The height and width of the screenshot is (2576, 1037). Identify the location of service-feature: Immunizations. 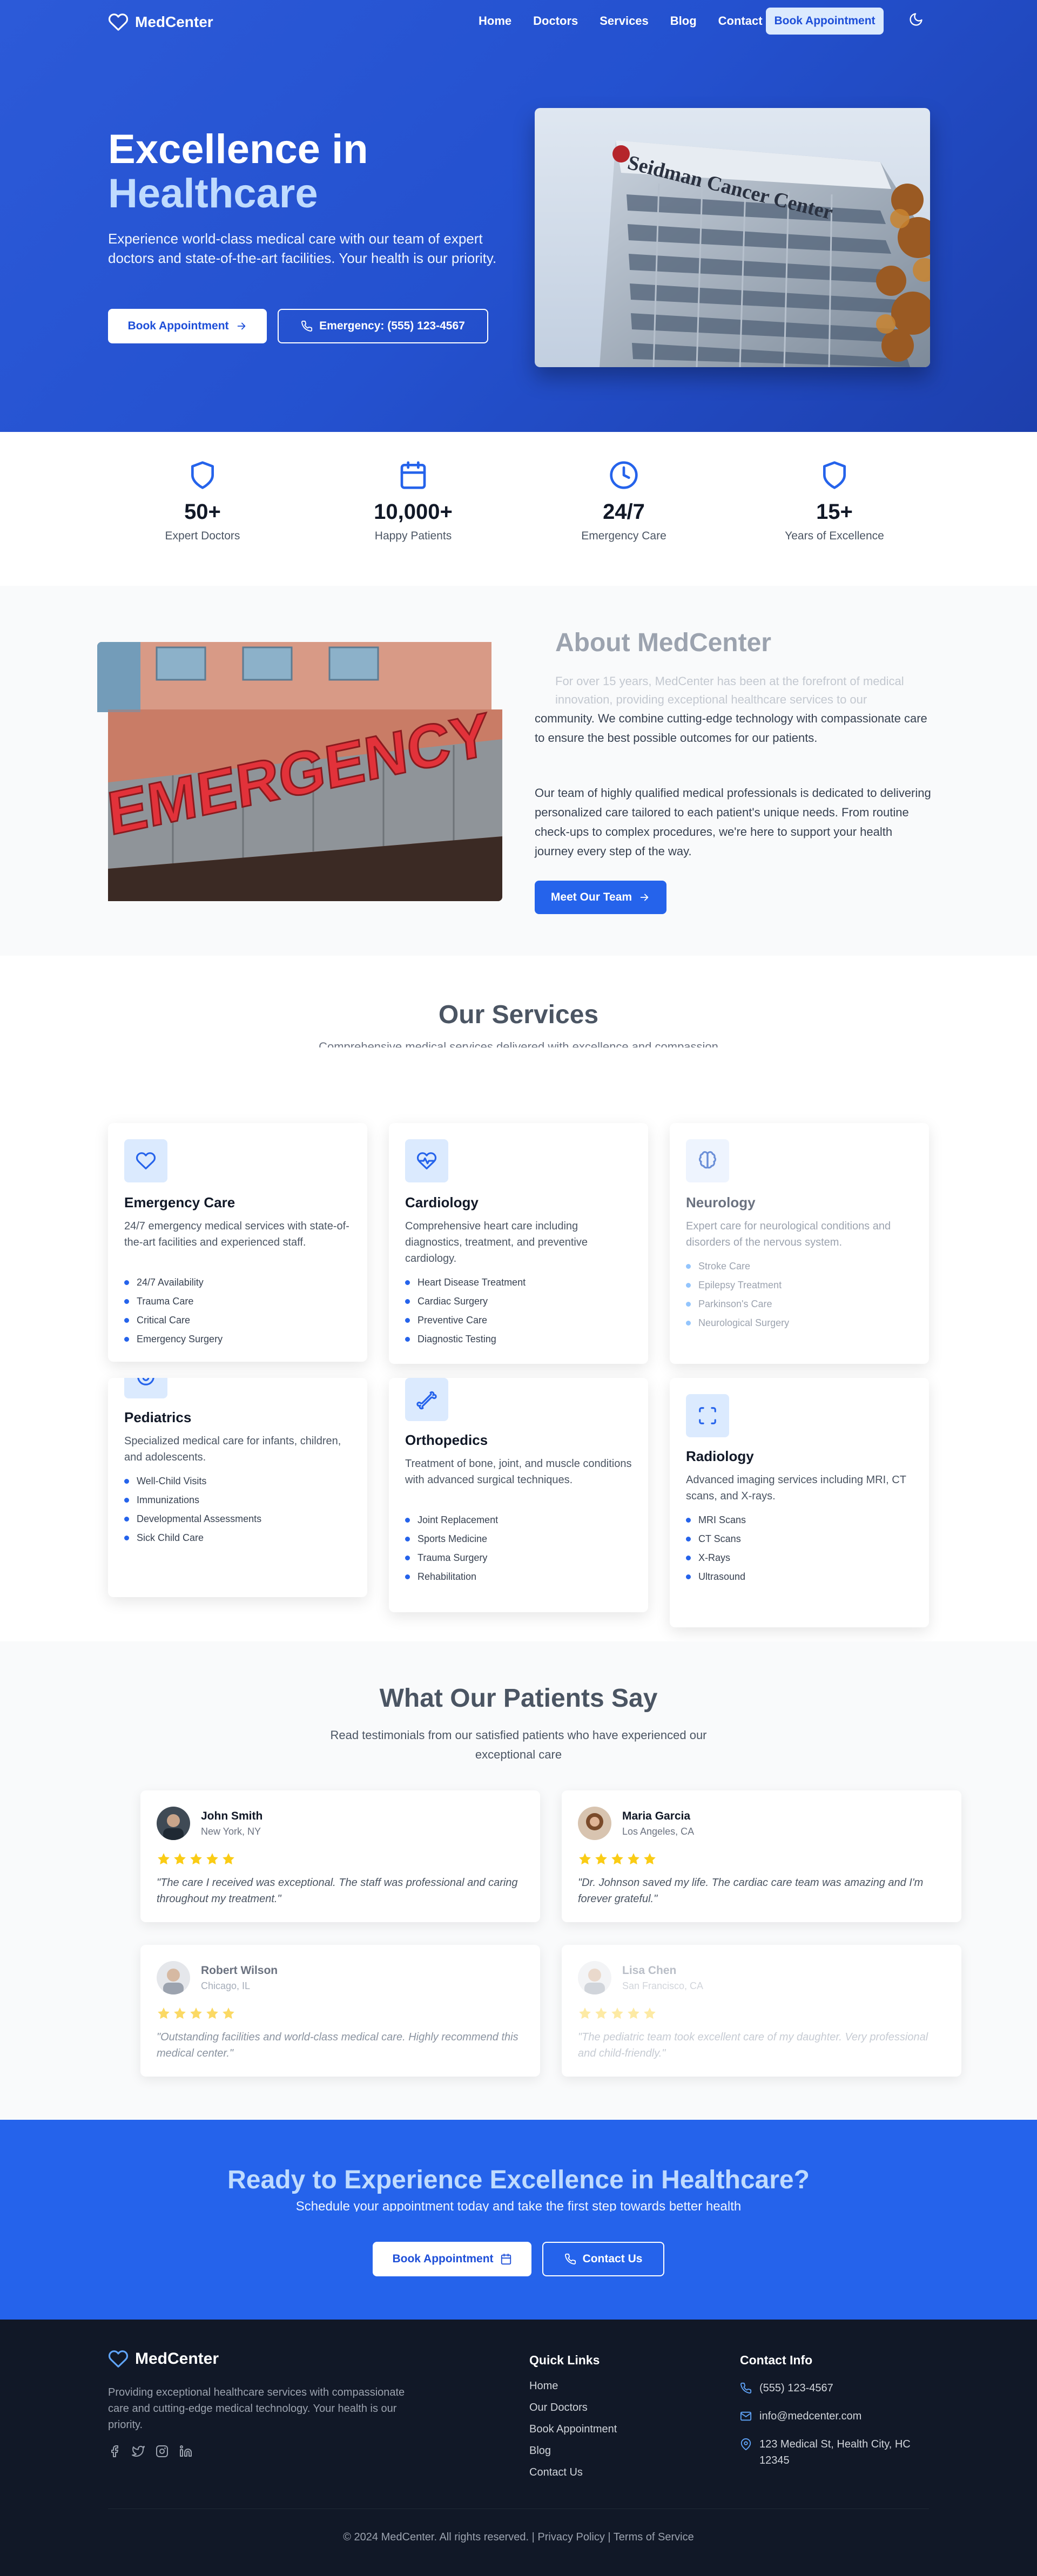
(192, 1500).